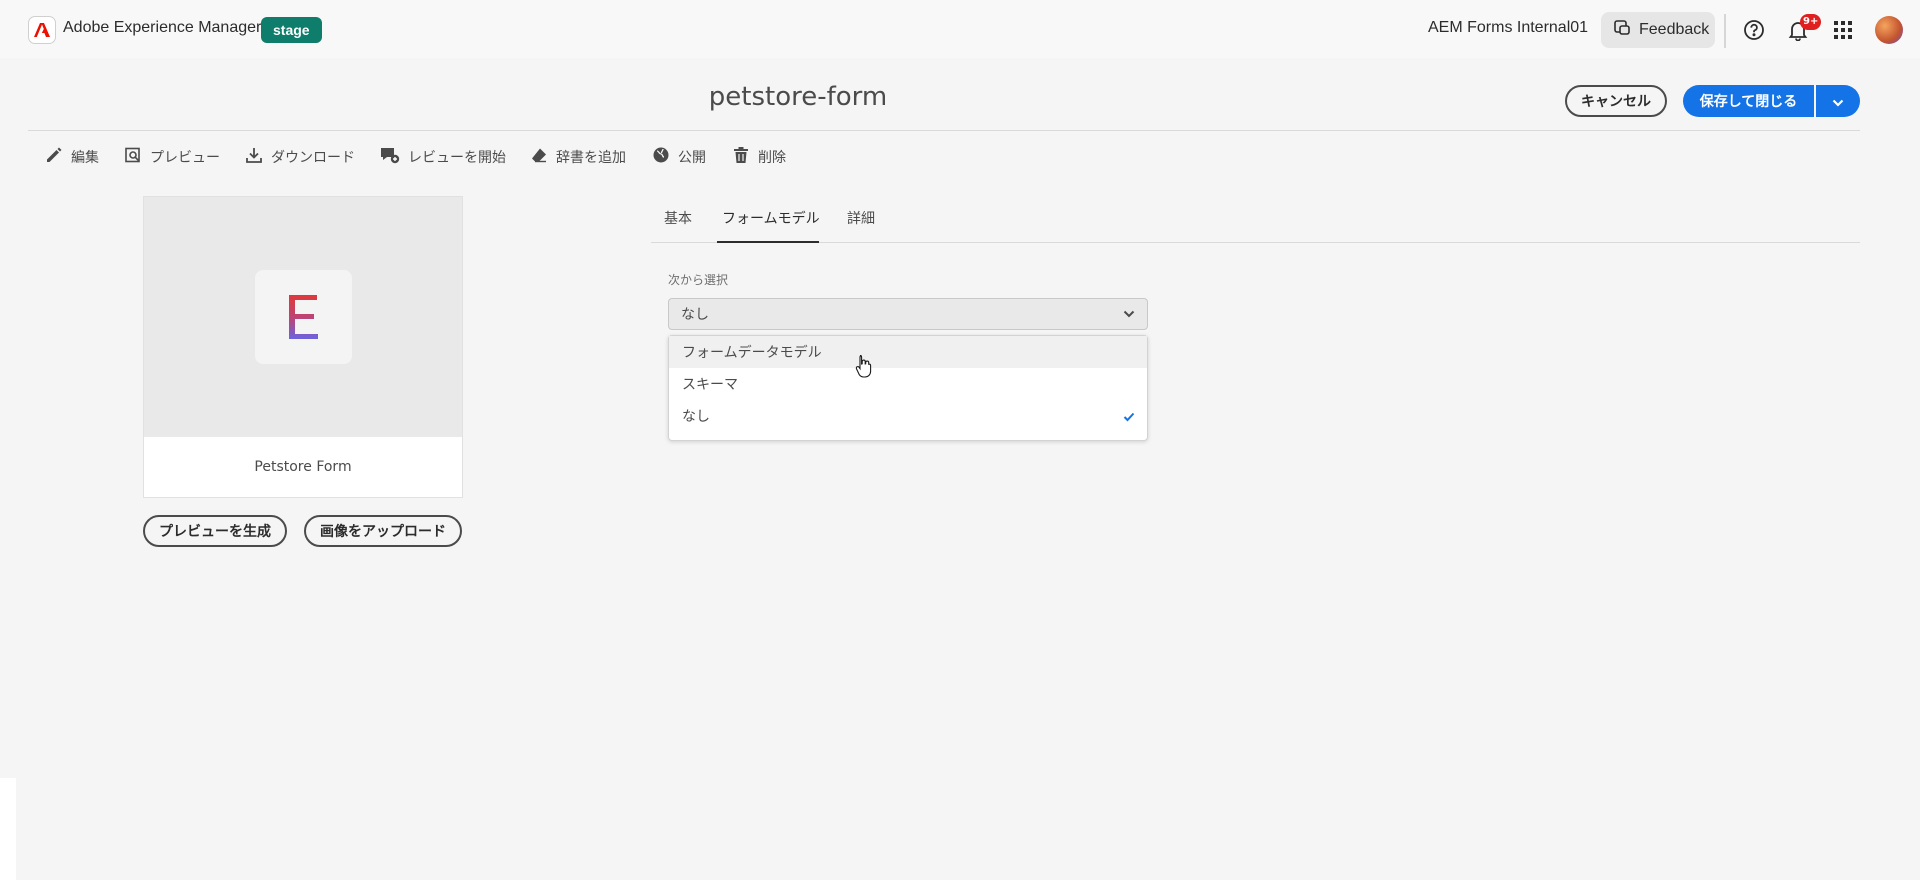  What do you see at coordinates (1725, 31) in the screenshot?
I see `shell-divider` at bounding box center [1725, 31].